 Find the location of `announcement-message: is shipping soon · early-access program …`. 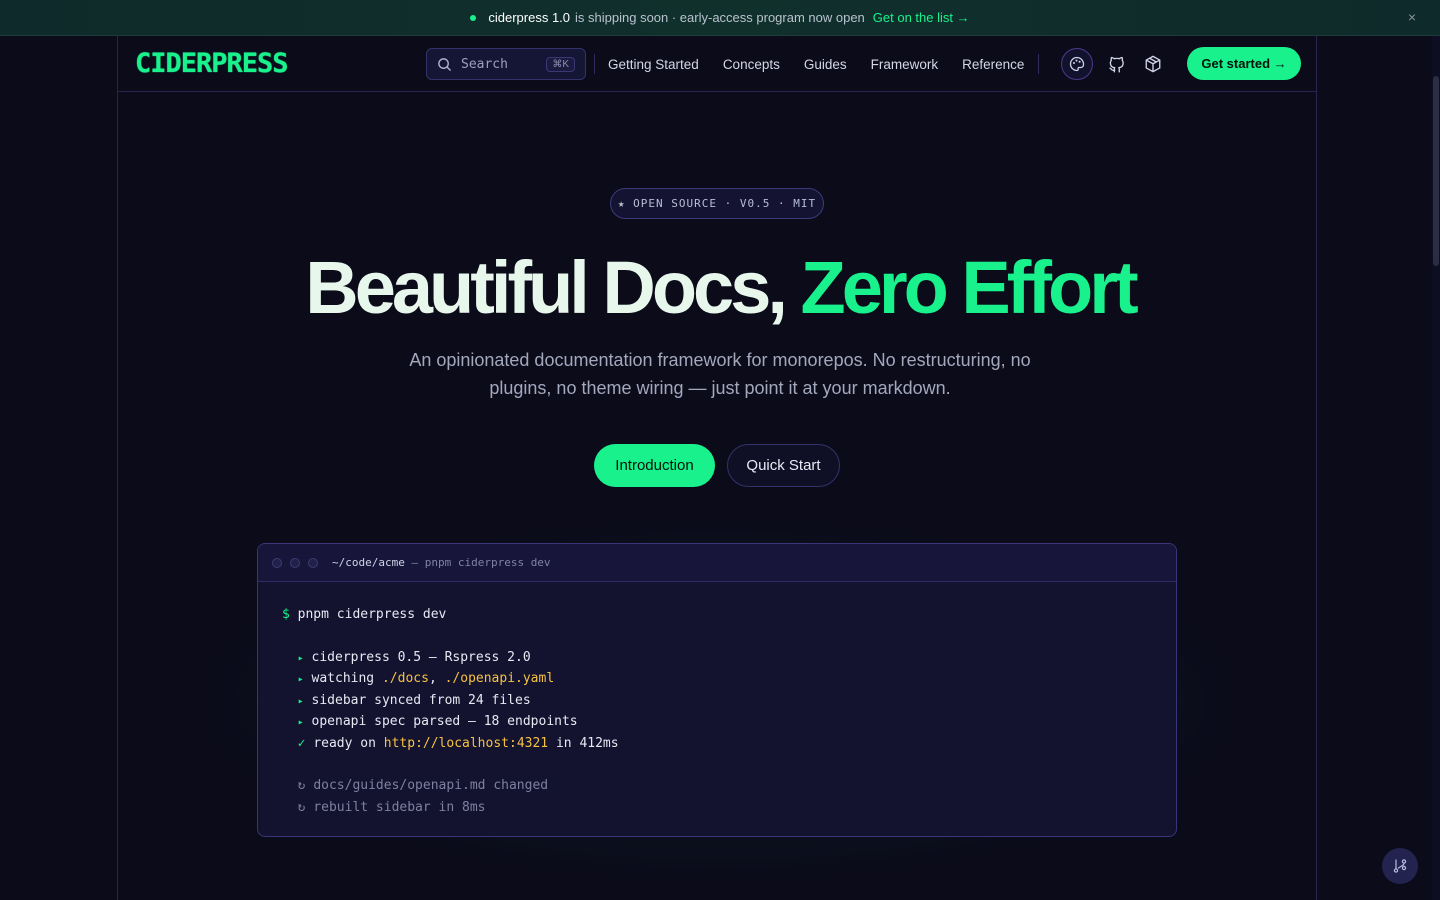

announcement-message: is shipping soon · early-access program … is located at coordinates (720, 17).